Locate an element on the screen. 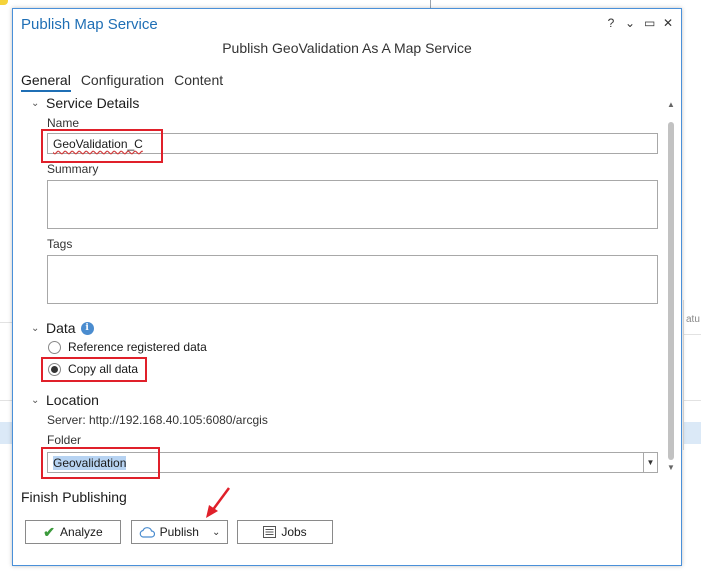 The image size is (701, 582). background-table-left is located at coordinates (6, 375).